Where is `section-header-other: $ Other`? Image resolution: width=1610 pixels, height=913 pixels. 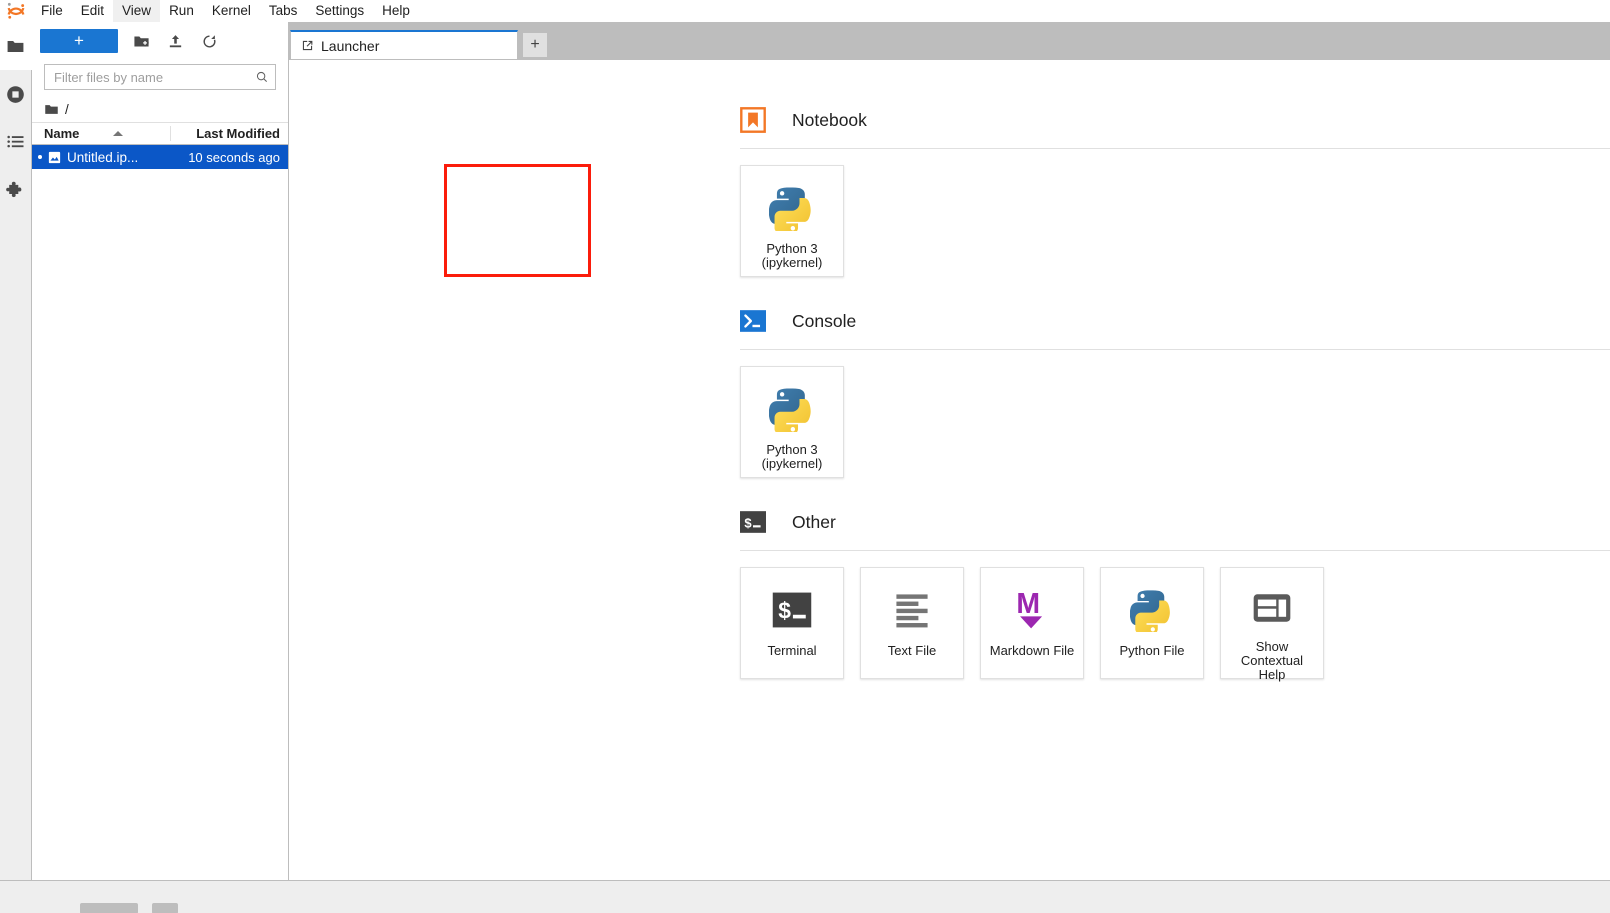 section-header-other: $ Other is located at coordinates (951, 522).